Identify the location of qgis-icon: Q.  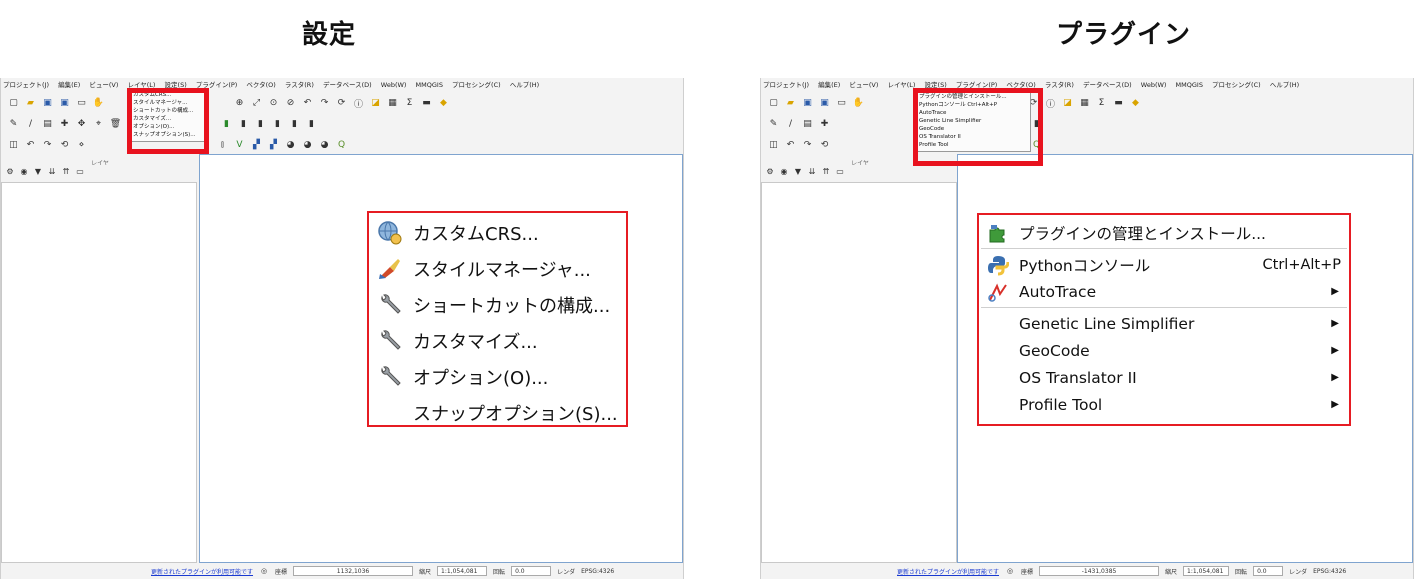
(341, 145).